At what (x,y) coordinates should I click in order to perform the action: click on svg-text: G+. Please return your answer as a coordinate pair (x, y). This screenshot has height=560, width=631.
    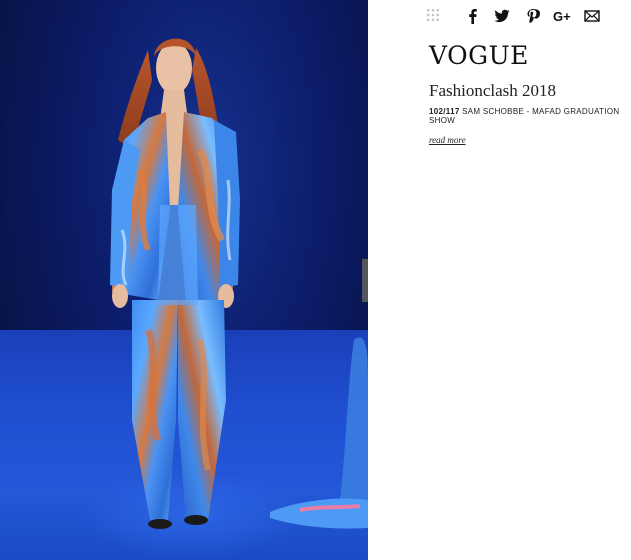
    Looking at the image, I should click on (562, 16).